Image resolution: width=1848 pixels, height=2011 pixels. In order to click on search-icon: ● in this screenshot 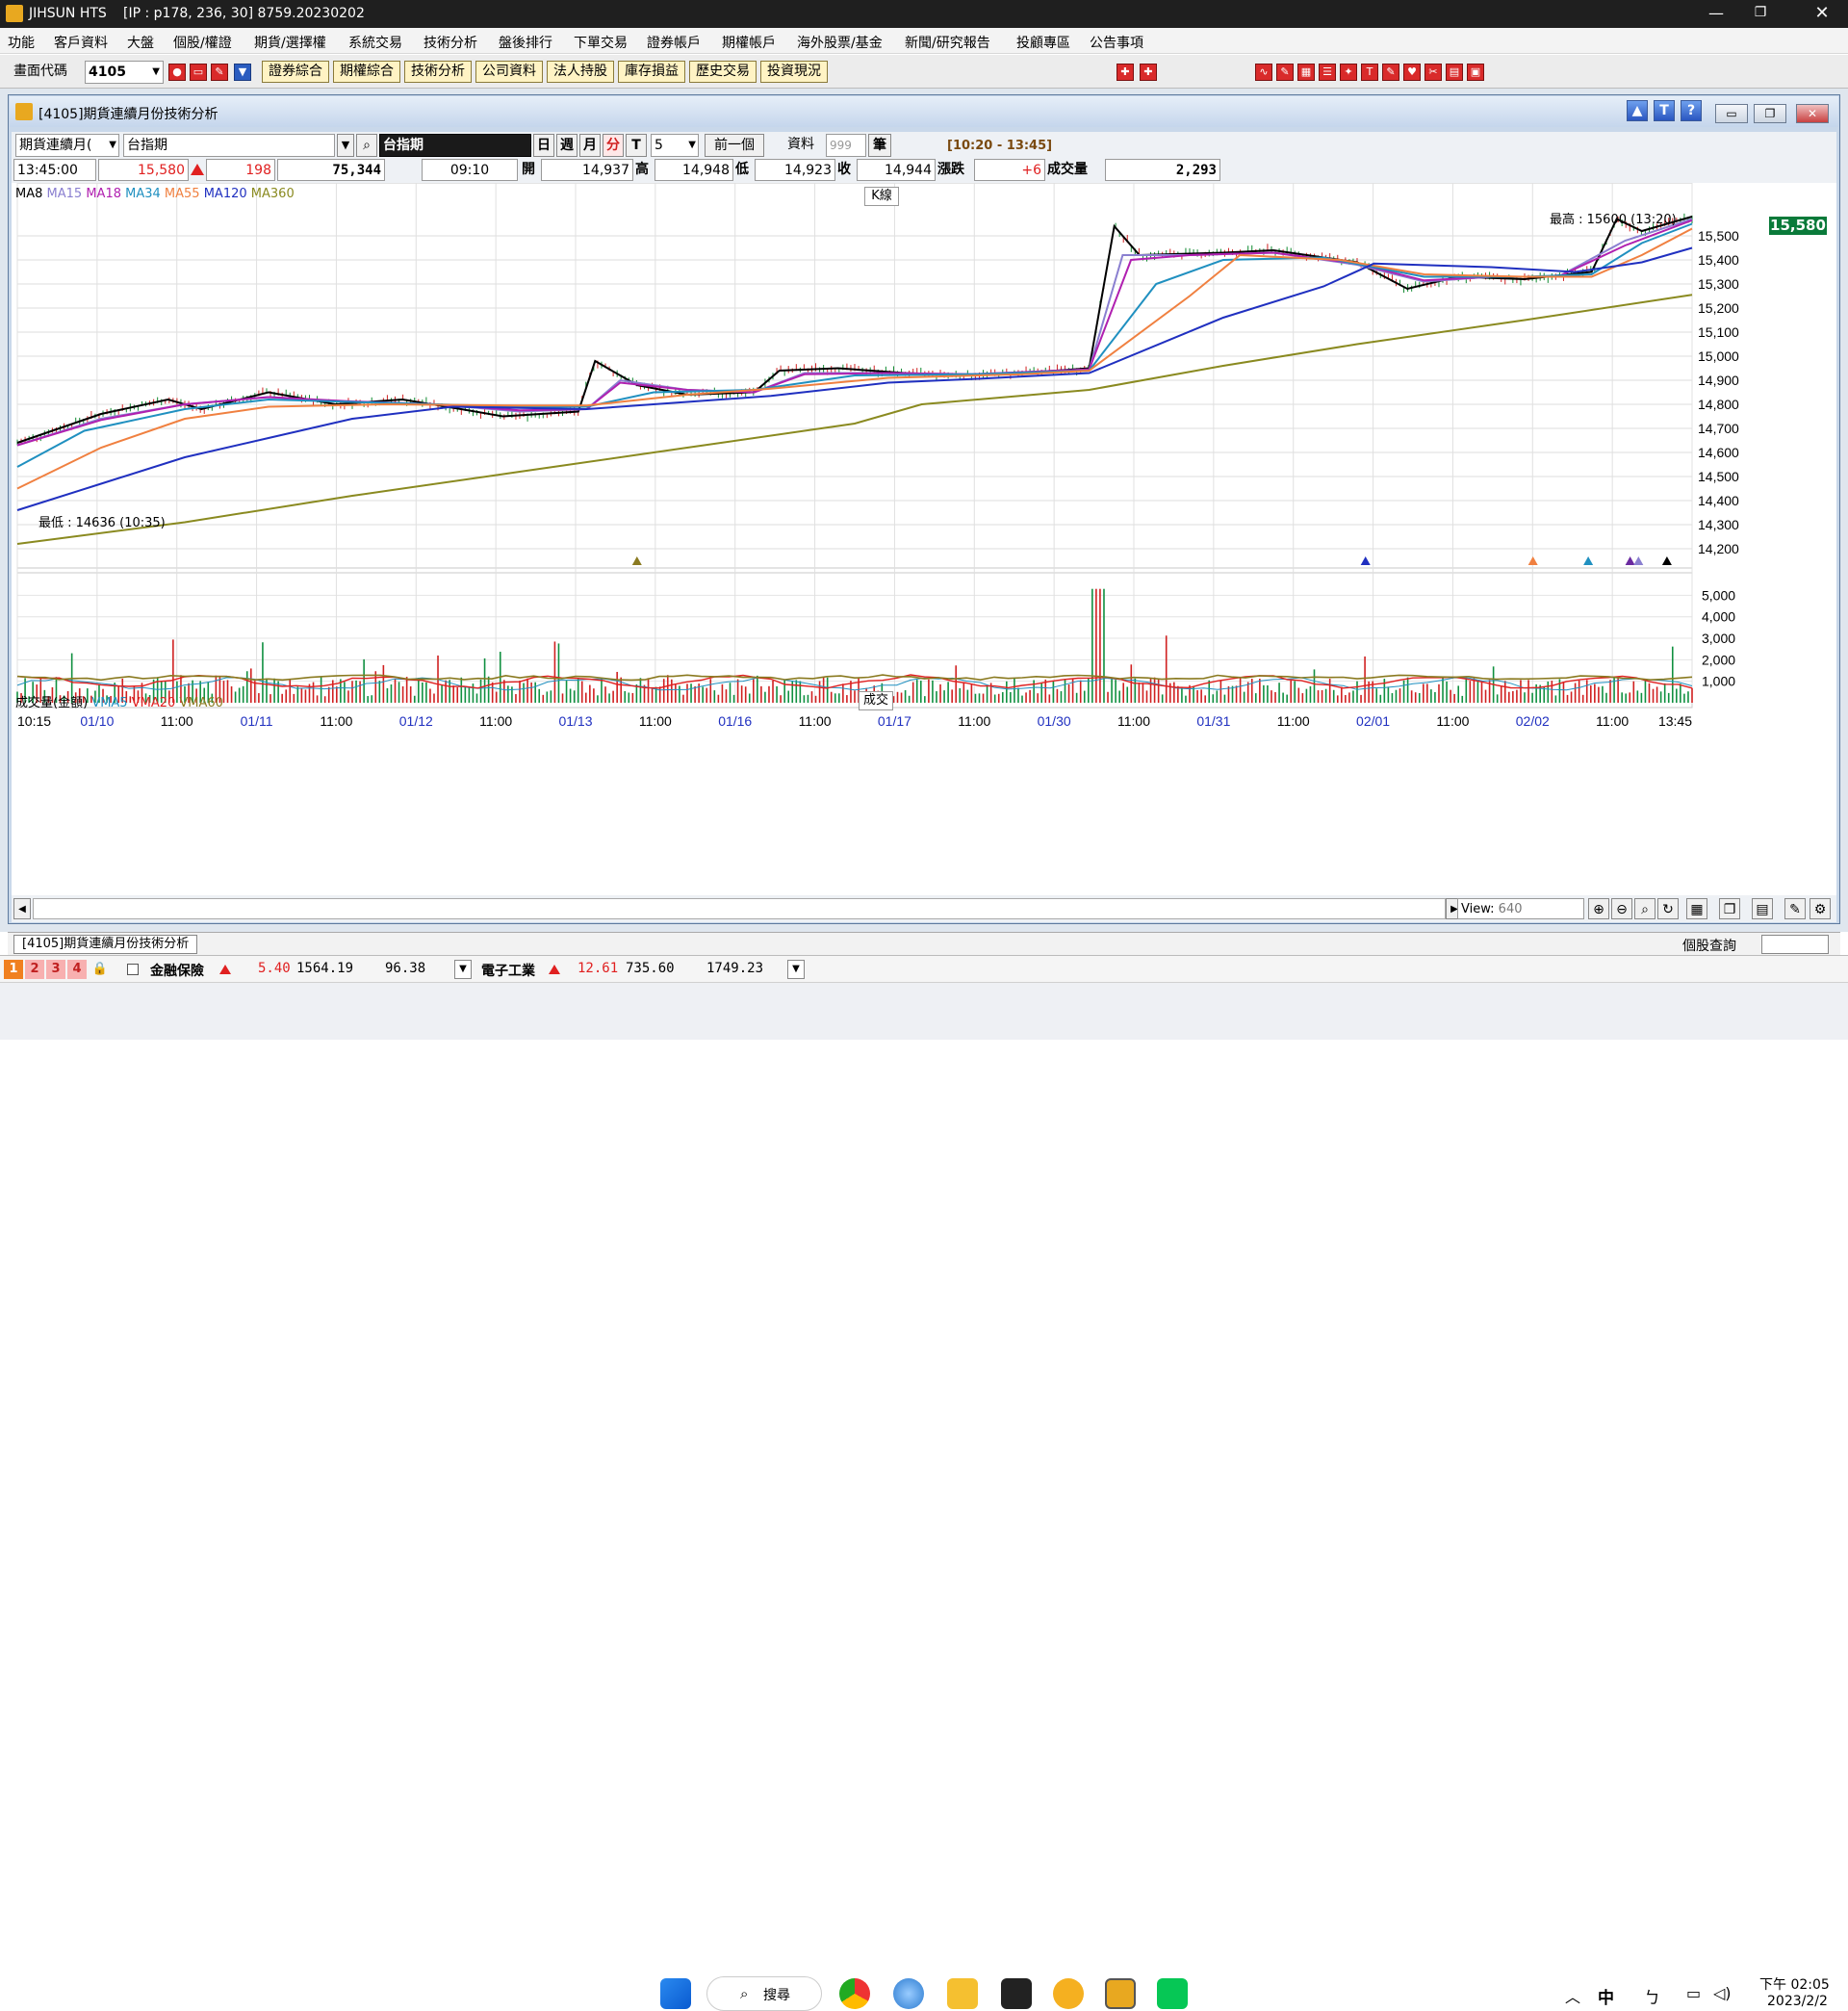, I will do `click(177, 72)`.